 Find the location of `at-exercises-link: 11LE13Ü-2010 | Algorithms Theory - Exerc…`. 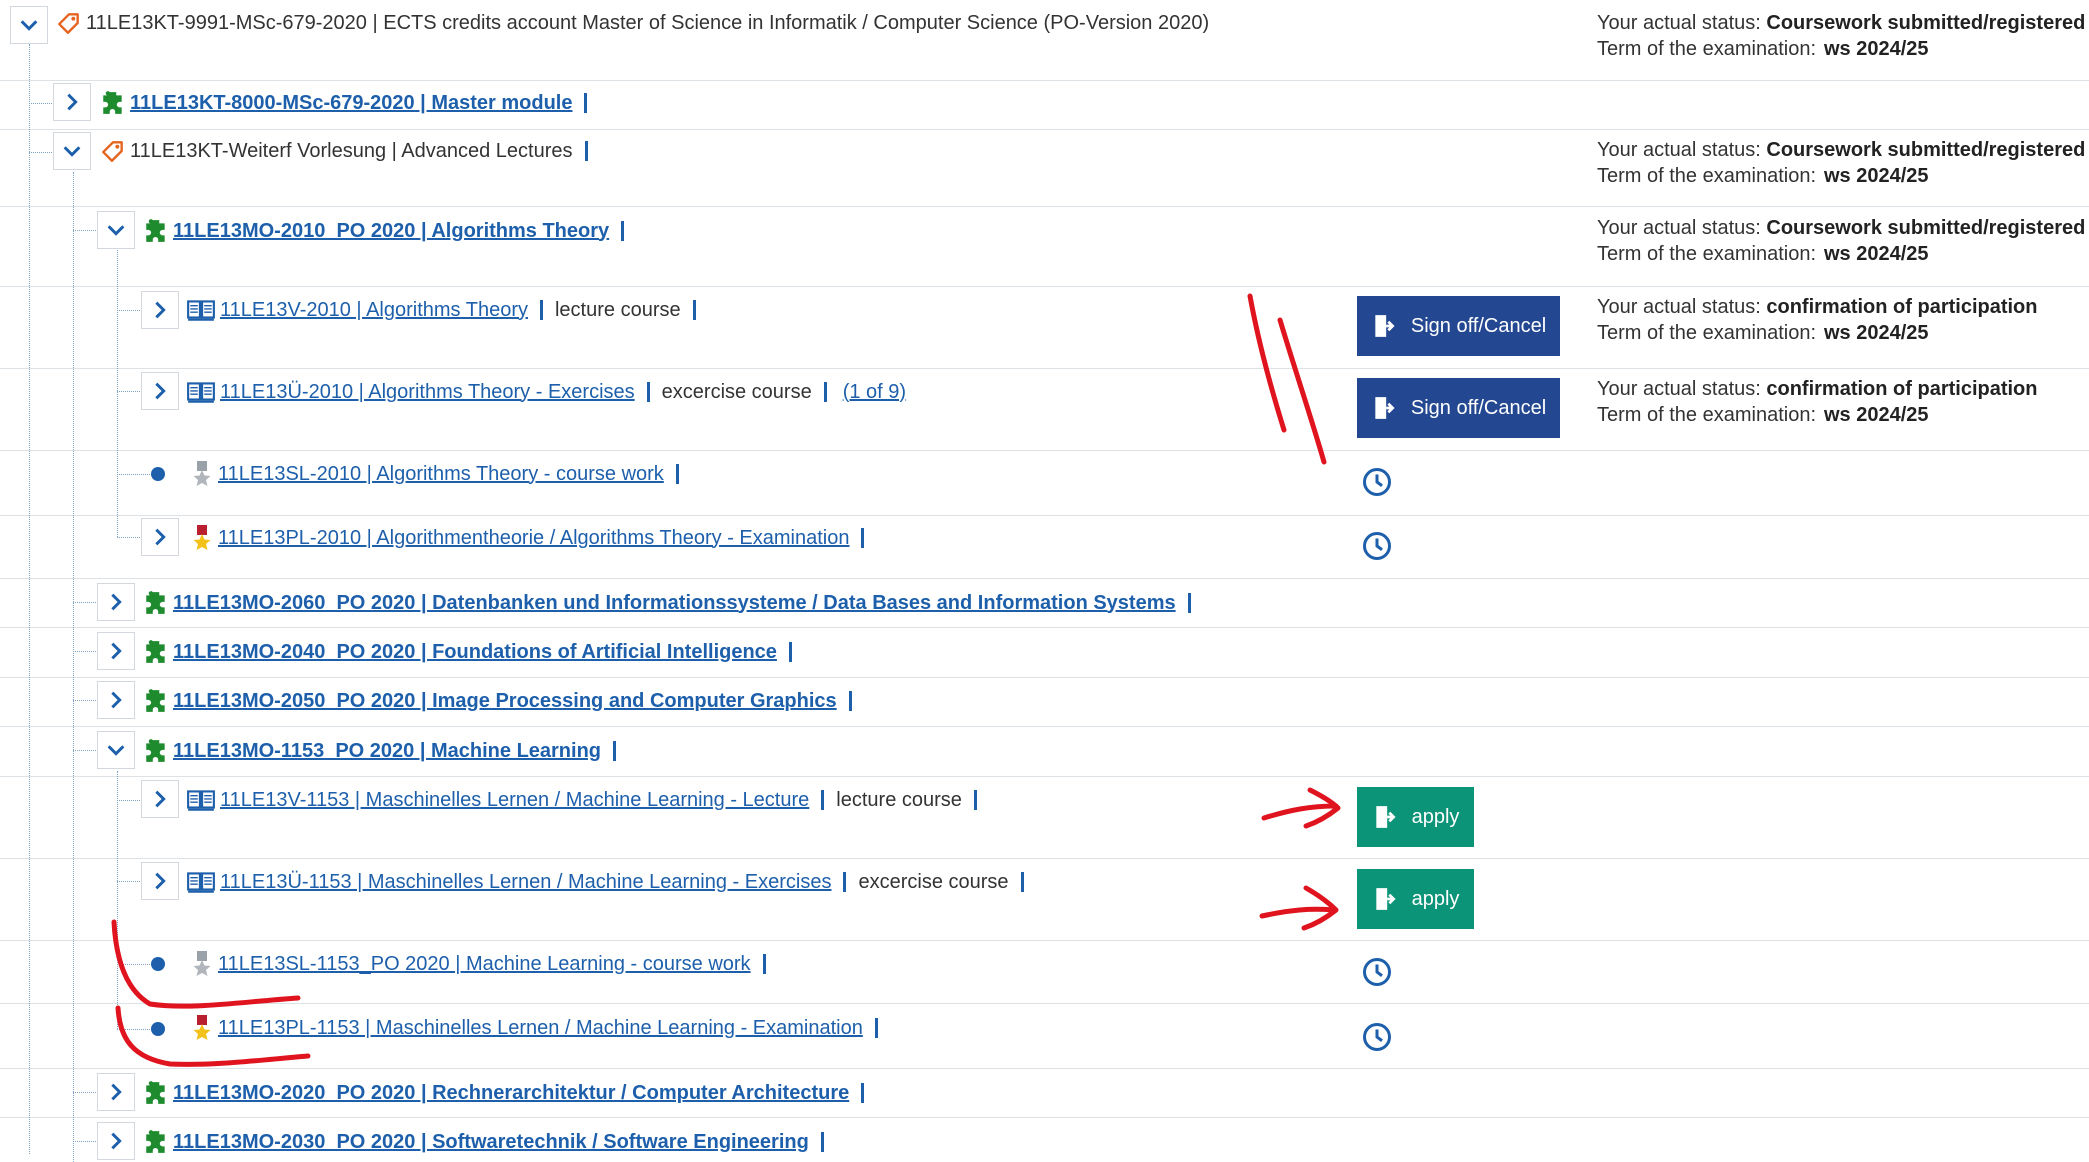

at-exercises-link: 11LE13Ü-2010 | Algorithms Theory - Exerc… is located at coordinates (427, 392).